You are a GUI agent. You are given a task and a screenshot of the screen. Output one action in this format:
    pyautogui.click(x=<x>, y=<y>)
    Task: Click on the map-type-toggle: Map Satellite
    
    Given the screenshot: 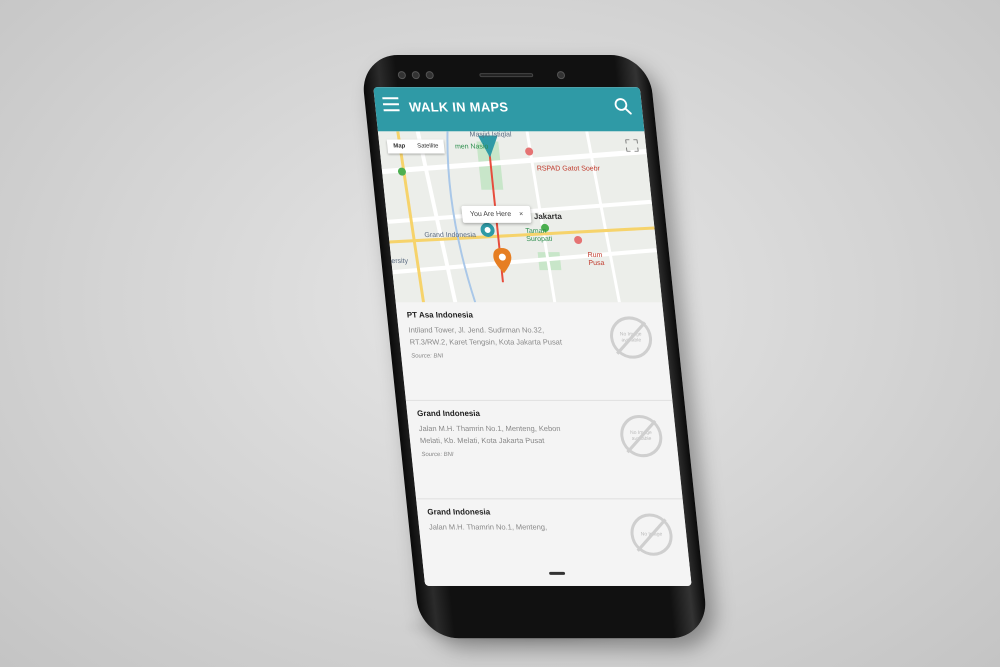 What is the action you would take?
    pyautogui.click(x=416, y=146)
    